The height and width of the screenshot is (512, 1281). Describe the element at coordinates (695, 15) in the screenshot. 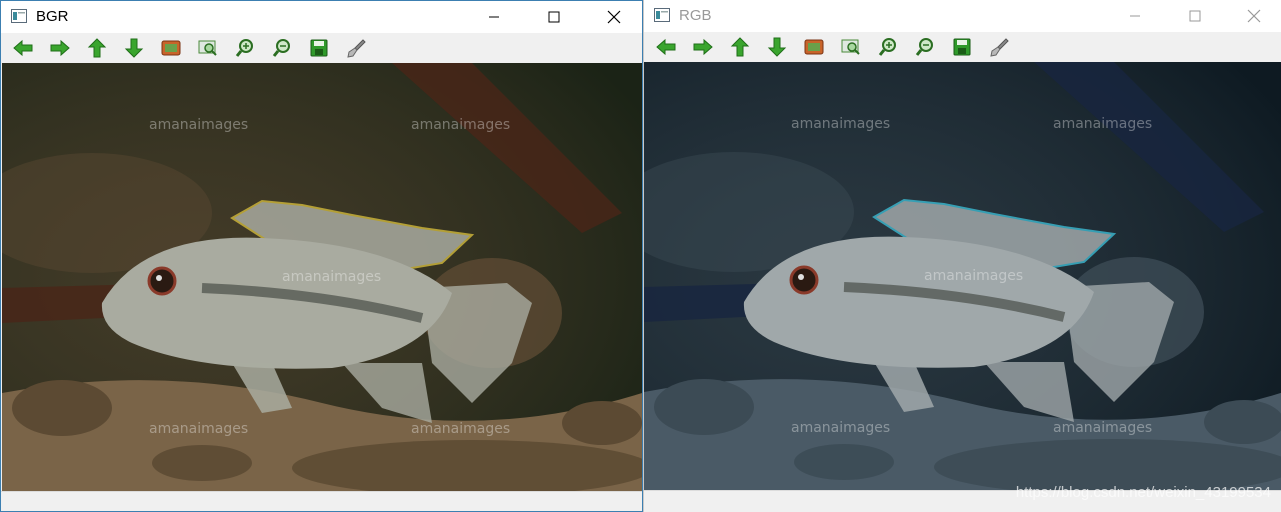

I see `window-title: RGB` at that location.